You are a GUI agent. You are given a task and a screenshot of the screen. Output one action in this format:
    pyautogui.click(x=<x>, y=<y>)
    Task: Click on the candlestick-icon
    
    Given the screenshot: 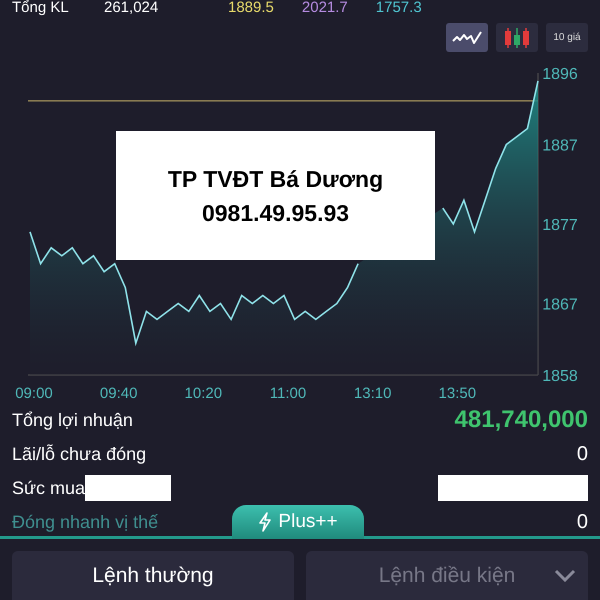 What is the action you would take?
    pyautogui.click(x=517, y=37)
    